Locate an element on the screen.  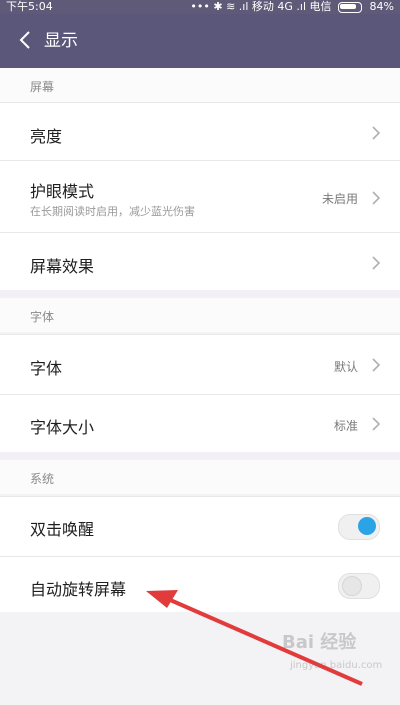
row-label: 护眼模式 is located at coordinates (62, 191).